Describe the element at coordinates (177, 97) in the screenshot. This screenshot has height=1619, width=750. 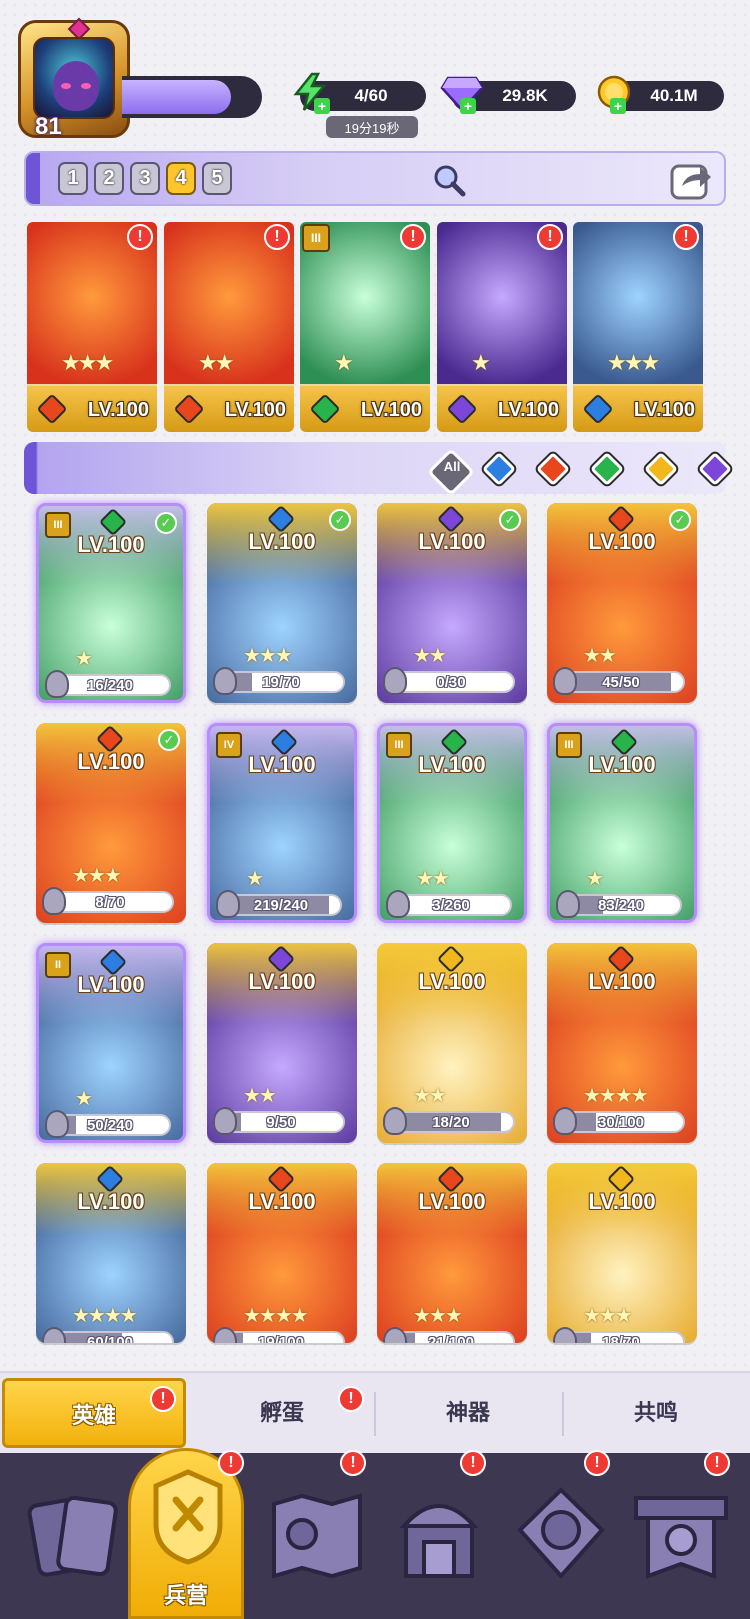
I see `xp-bar-fill` at that location.